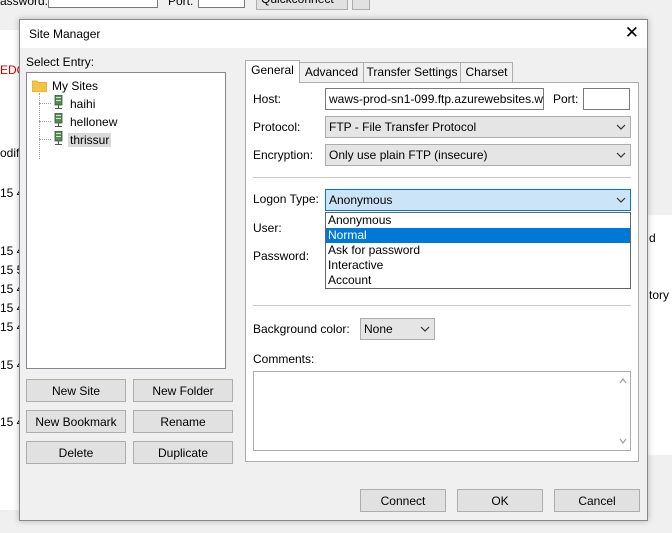  What do you see at coordinates (76, 390) in the screenshot?
I see `new-site-button: New Site` at bounding box center [76, 390].